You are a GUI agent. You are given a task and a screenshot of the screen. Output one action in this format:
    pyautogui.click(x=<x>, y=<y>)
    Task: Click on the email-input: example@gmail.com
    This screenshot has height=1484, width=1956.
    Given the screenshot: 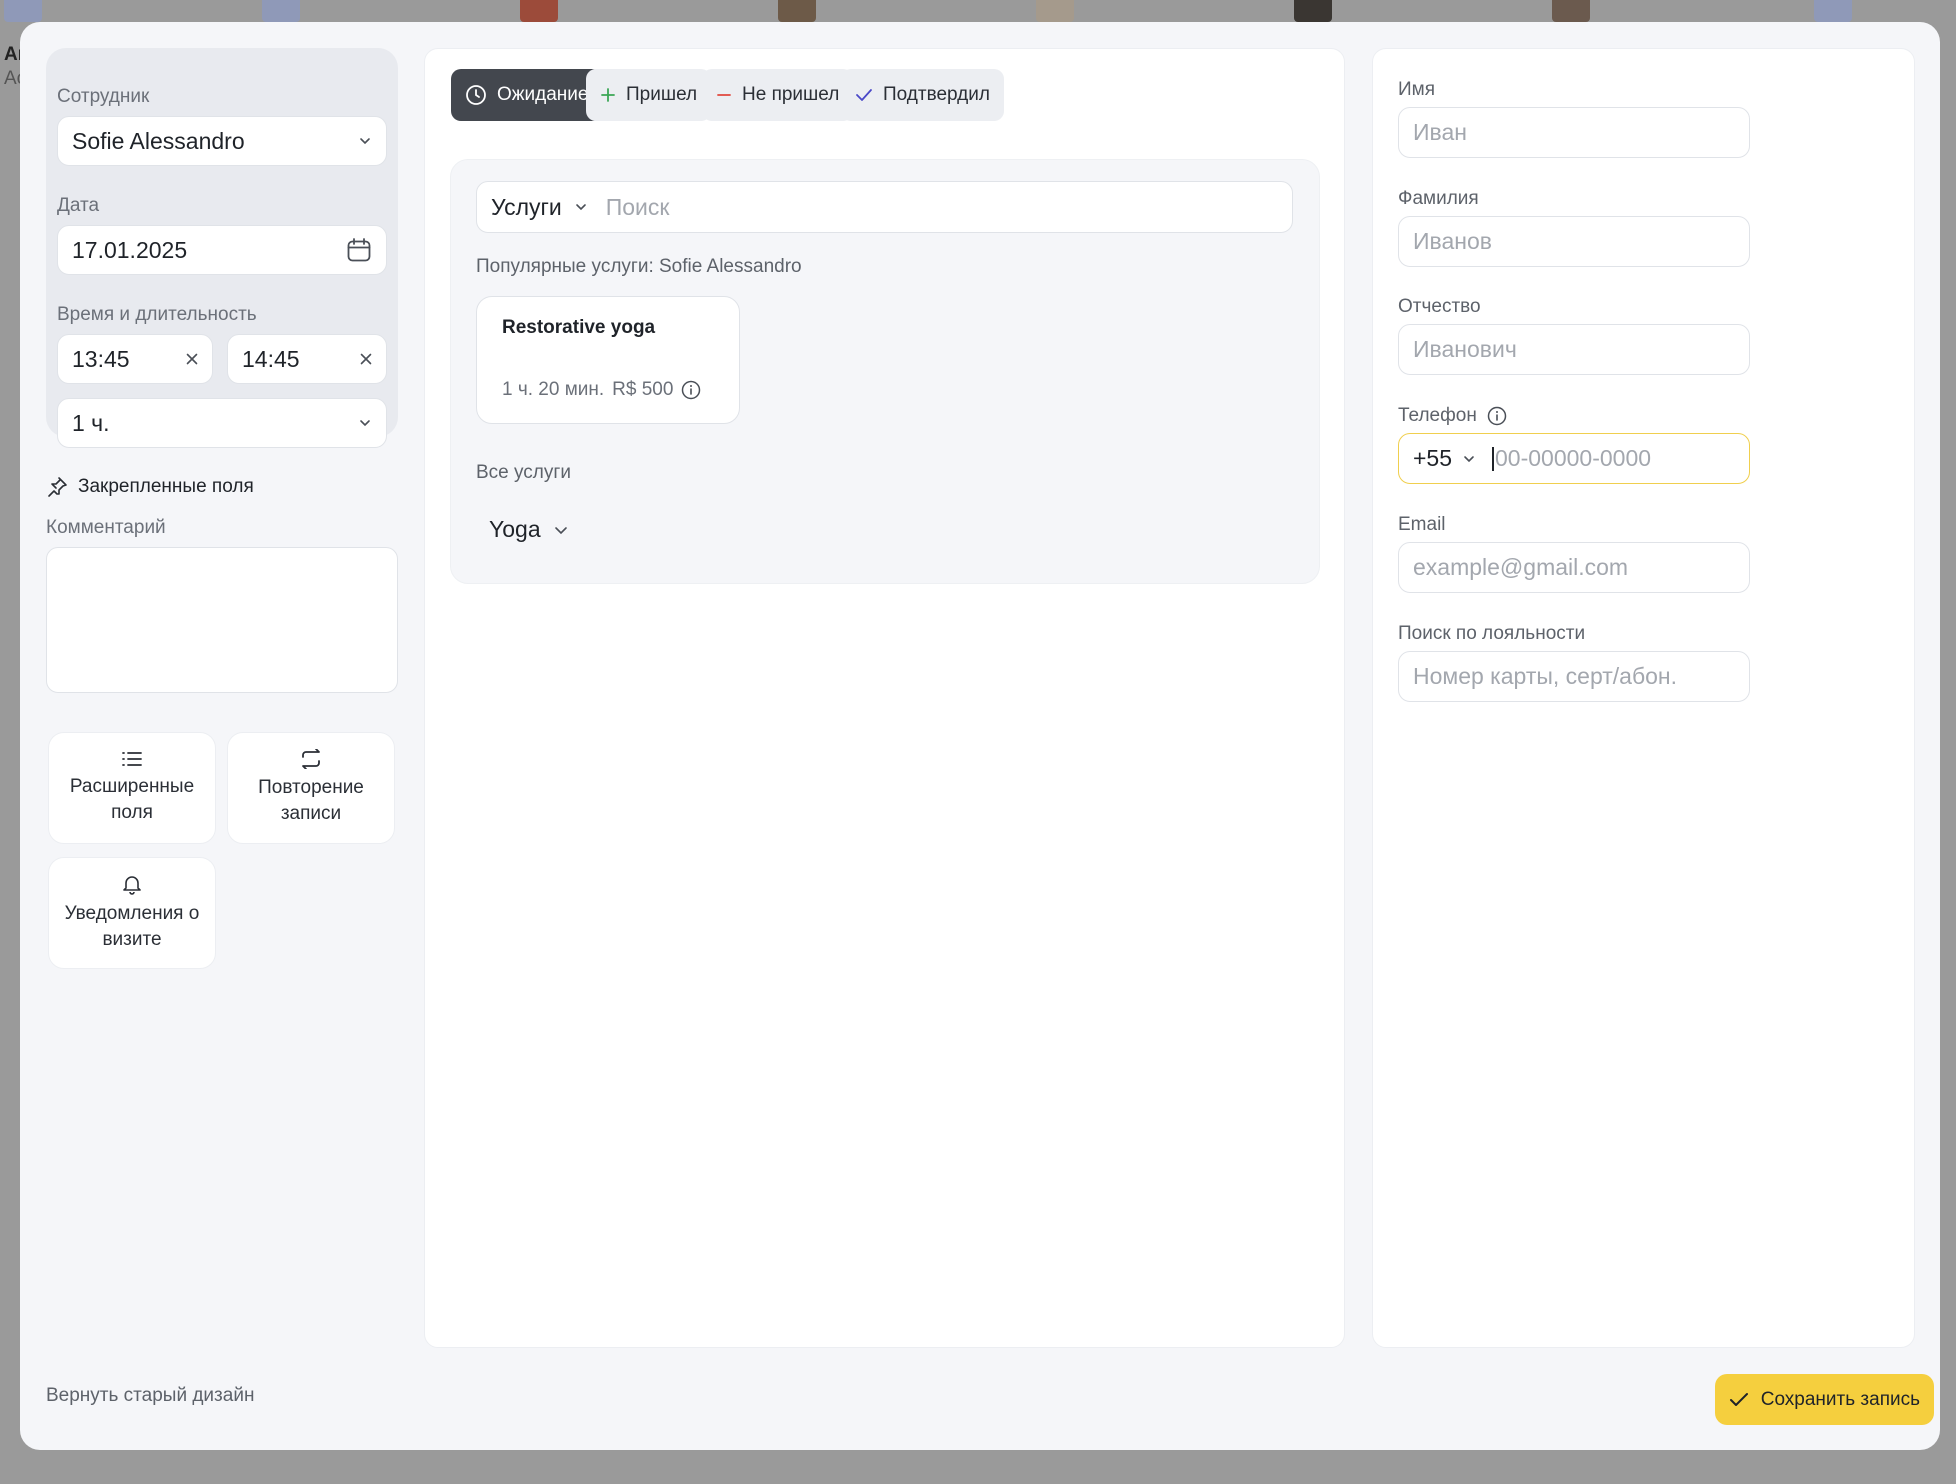 What is the action you would take?
    pyautogui.click(x=1574, y=567)
    